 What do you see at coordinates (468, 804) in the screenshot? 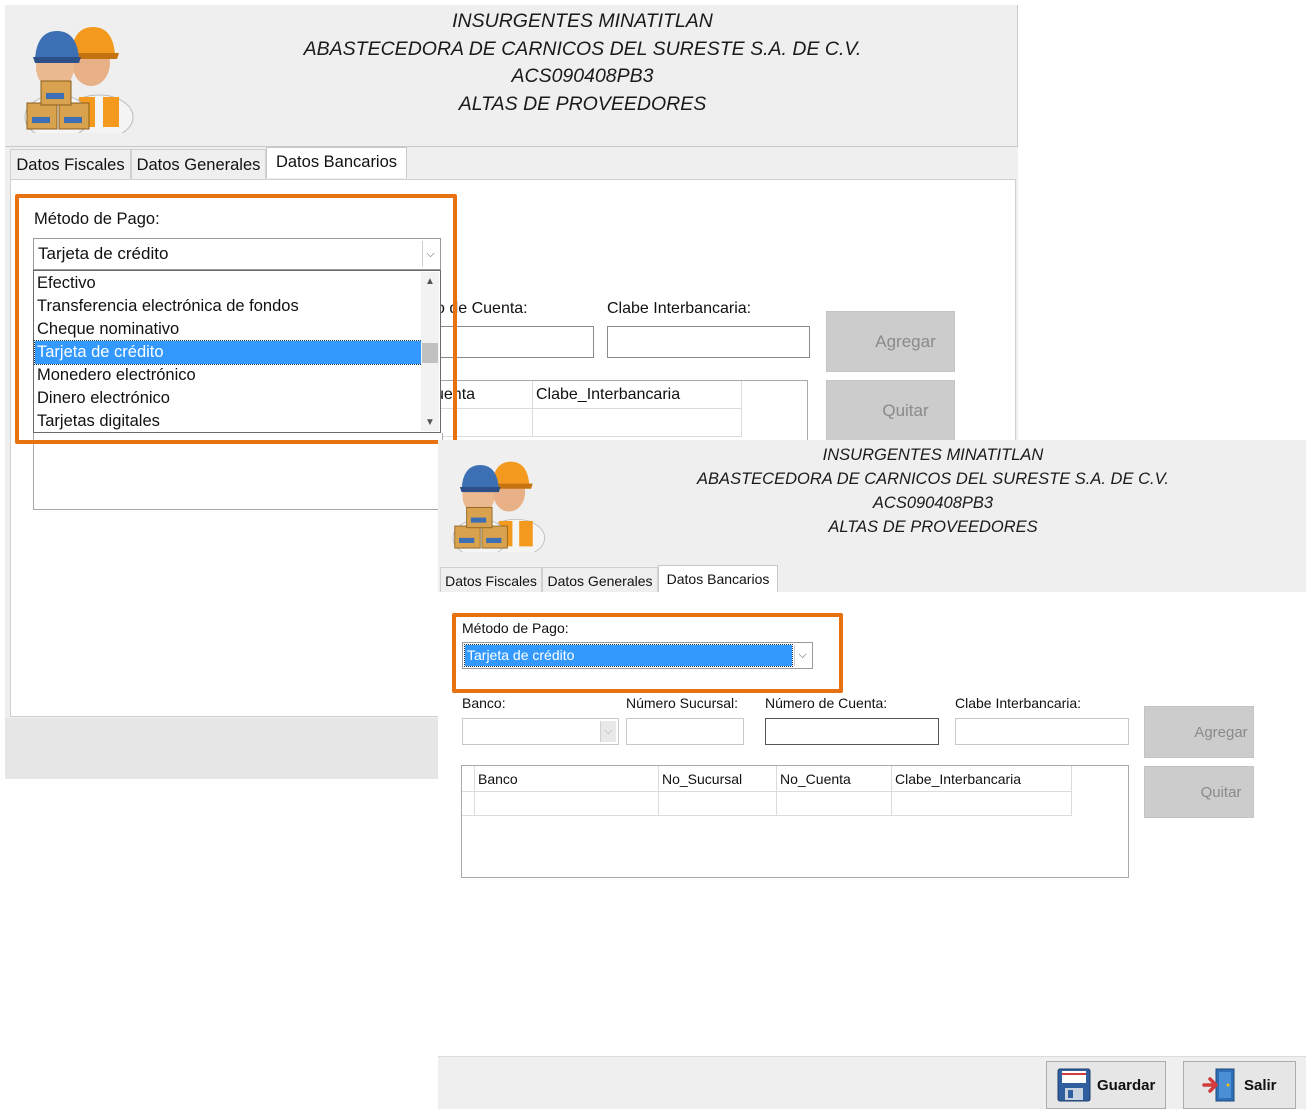
I see `grid-row-header` at bounding box center [468, 804].